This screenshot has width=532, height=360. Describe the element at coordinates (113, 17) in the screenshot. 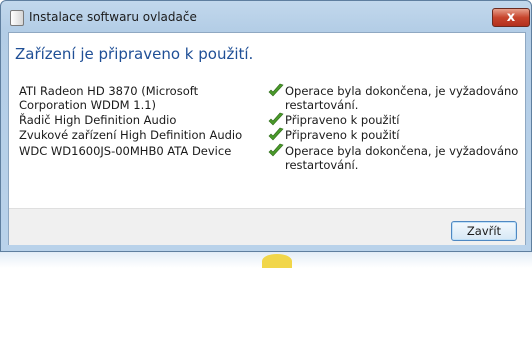

I see `window-title: Instalace softwaru ovladače` at that location.